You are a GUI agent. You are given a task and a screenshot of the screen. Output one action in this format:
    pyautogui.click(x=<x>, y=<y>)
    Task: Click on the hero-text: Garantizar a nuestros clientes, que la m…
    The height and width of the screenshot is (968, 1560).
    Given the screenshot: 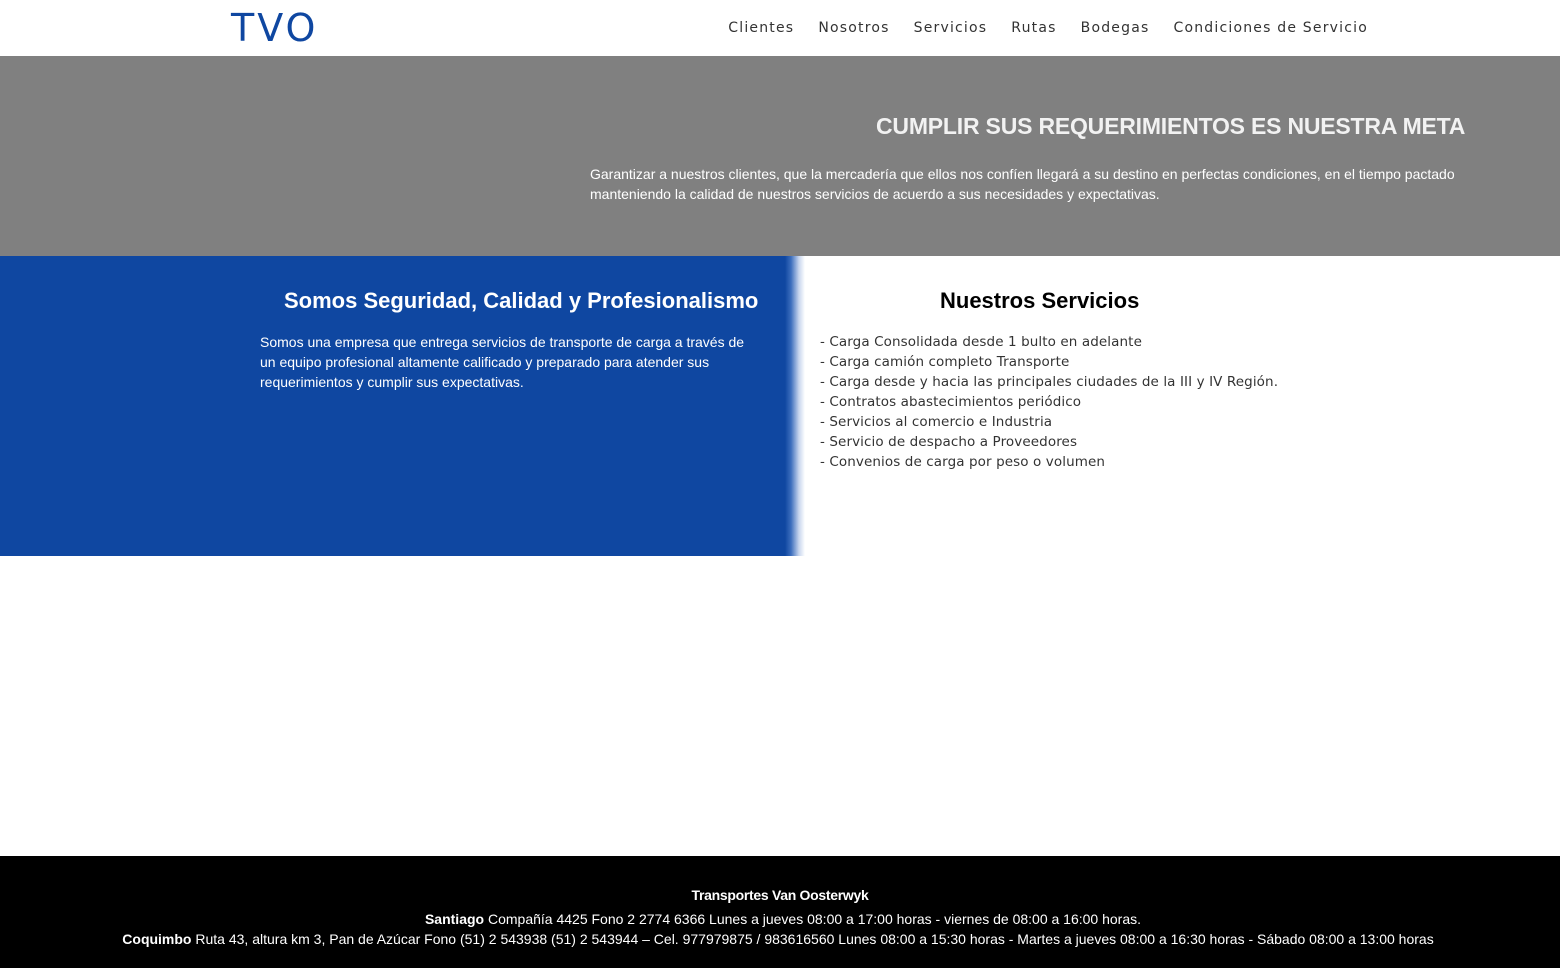 What is the action you would take?
    pyautogui.click(x=1022, y=184)
    